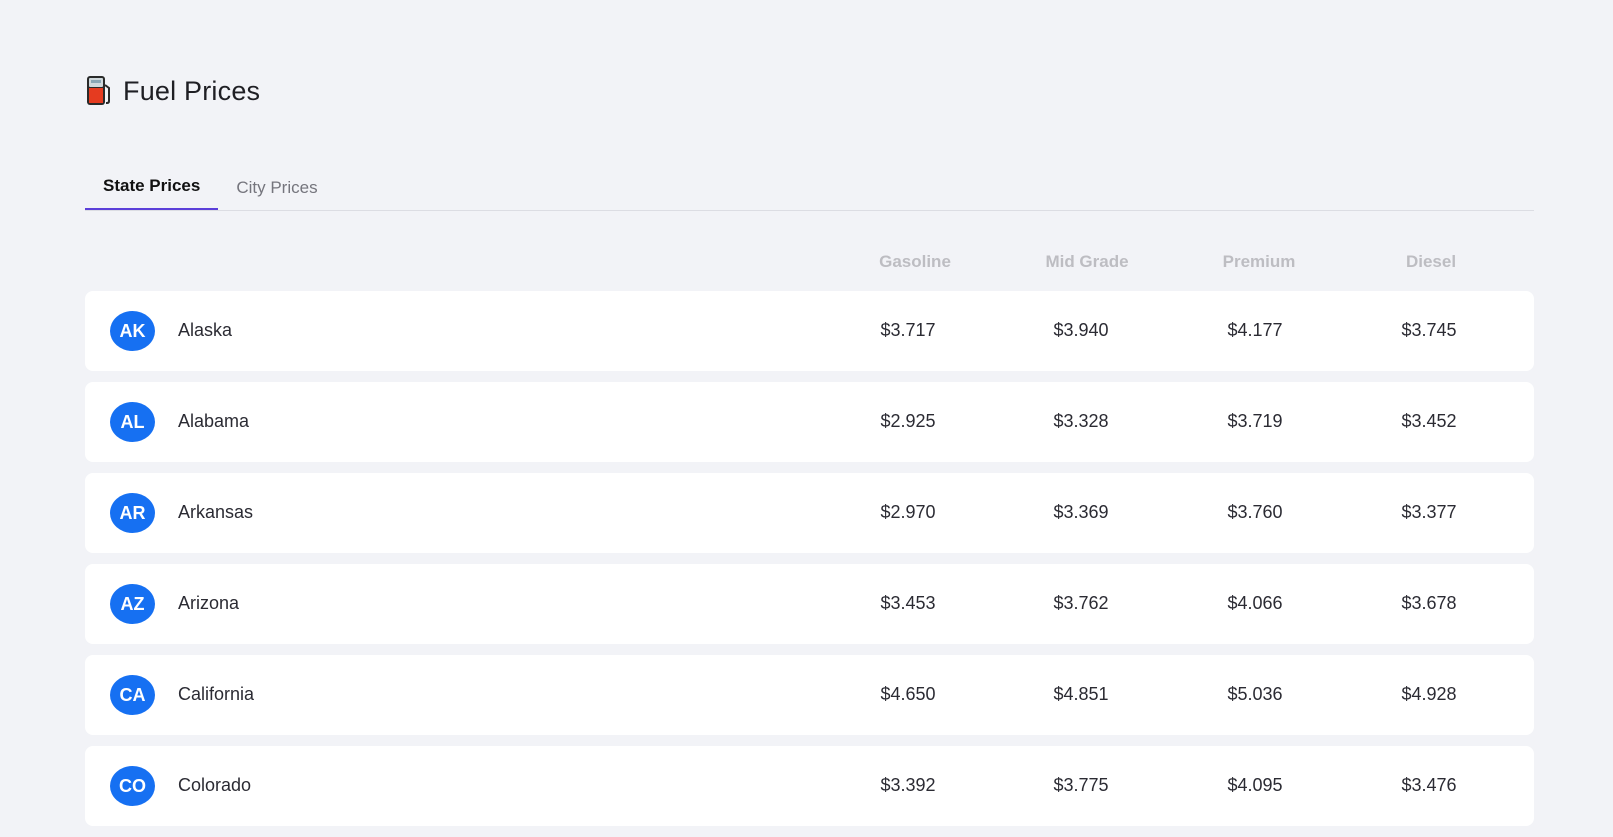 The height and width of the screenshot is (837, 1613). What do you see at coordinates (908, 603) in the screenshot?
I see `gasoline-price: $3.453` at bounding box center [908, 603].